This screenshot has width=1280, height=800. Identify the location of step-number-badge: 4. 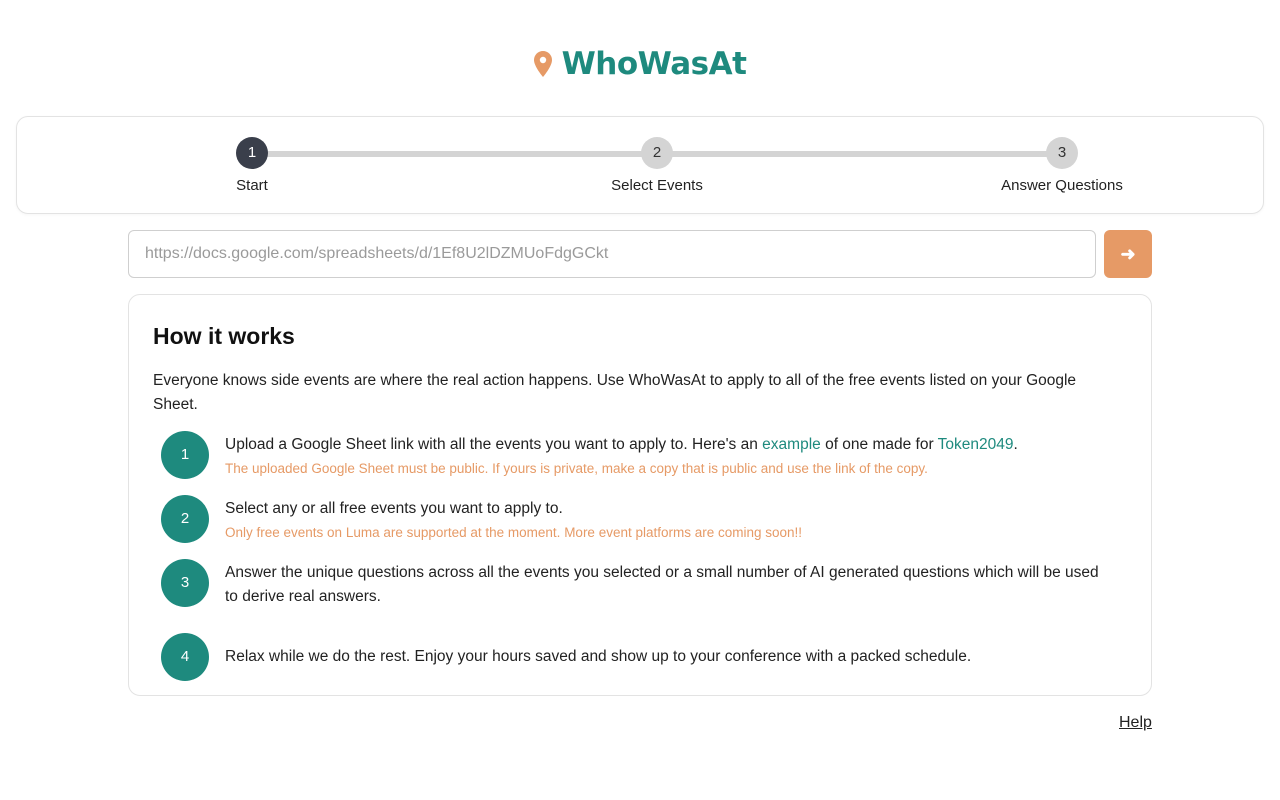
(185, 657).